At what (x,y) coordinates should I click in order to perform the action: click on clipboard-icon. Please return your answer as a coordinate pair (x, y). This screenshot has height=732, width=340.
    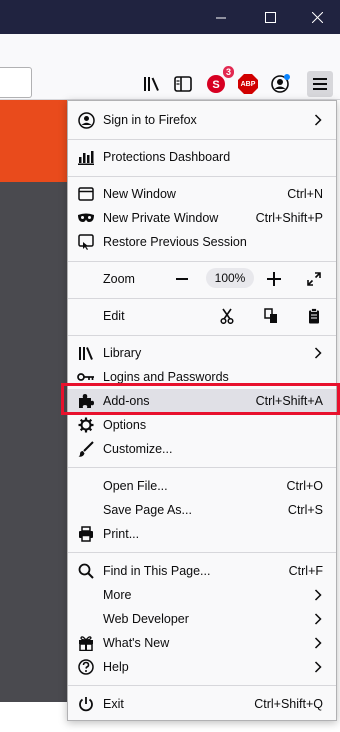
    Looking at the image, I should click on (314, 316).